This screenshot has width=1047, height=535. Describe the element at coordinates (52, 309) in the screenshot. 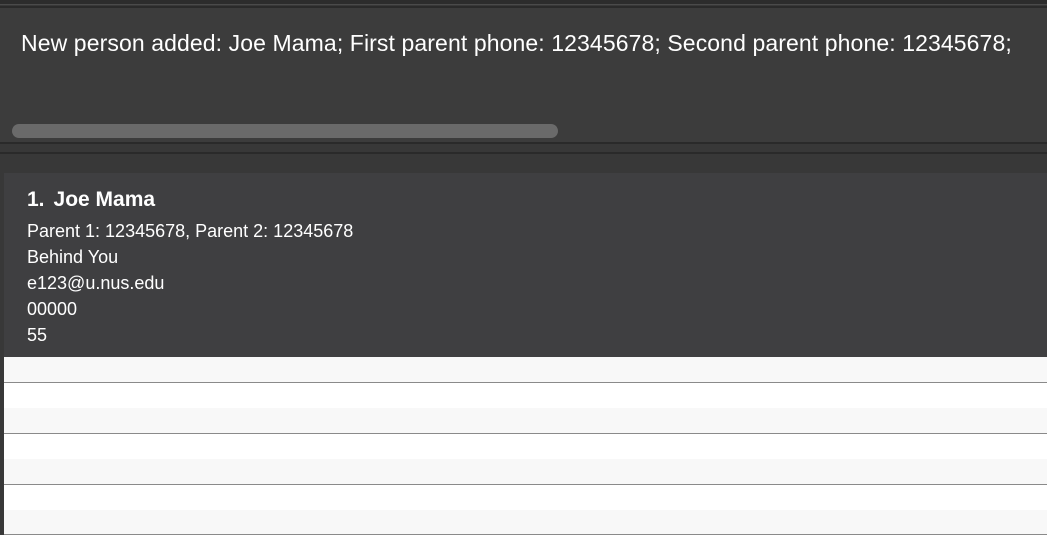

I see `person-field-4: 00000` at that location.